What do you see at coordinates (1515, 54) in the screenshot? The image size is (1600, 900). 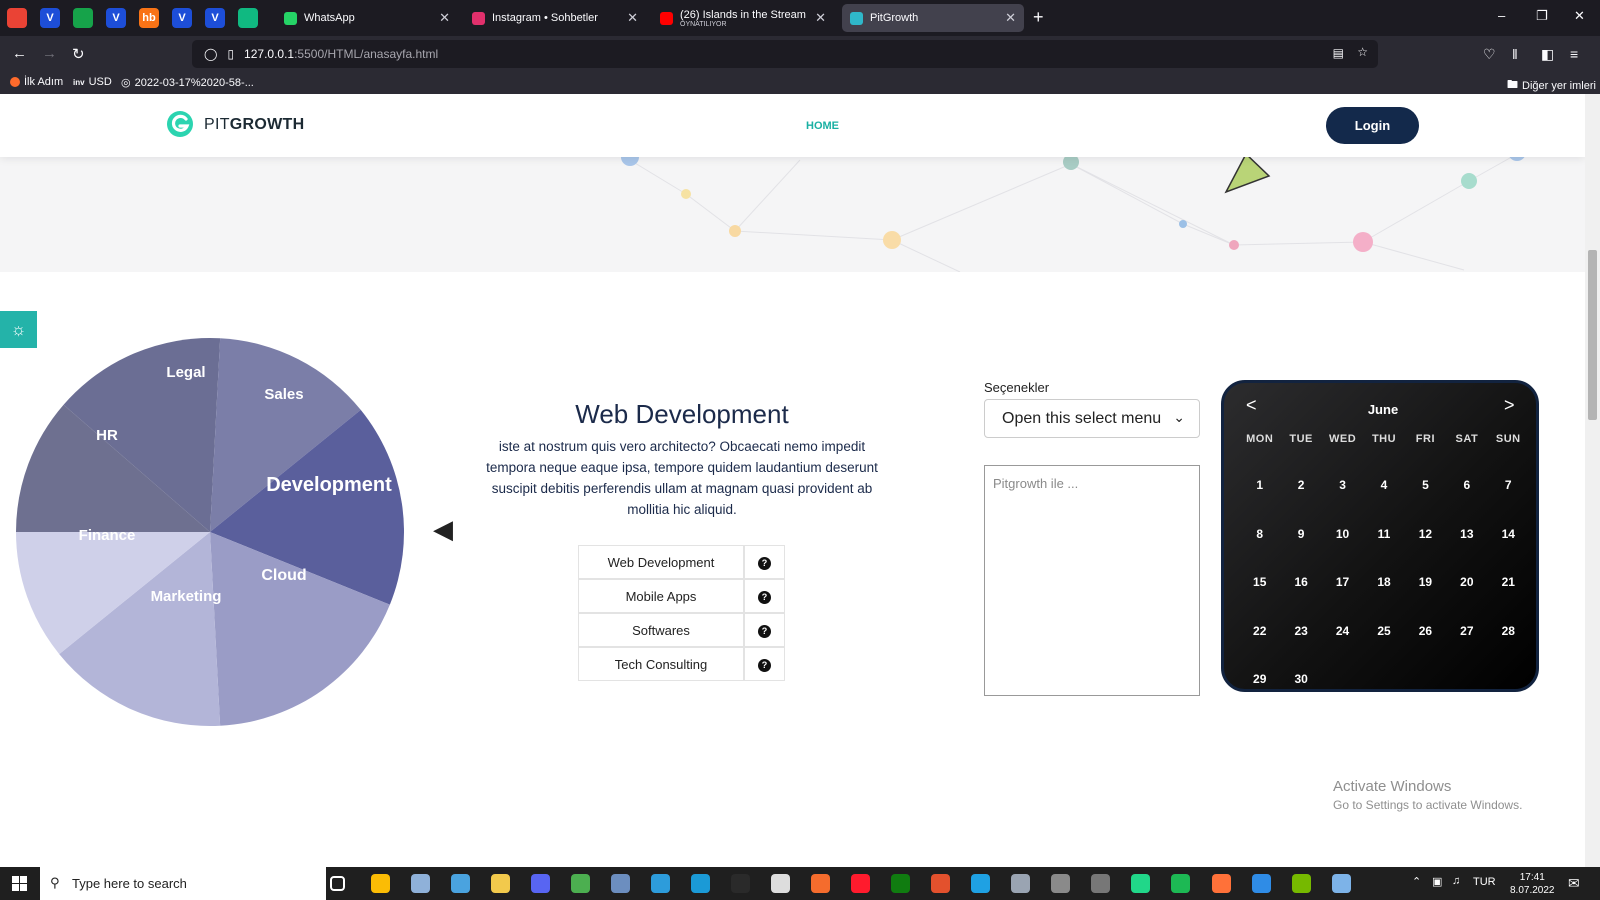 I see `library-icon: ‖` at bounding box center [1515, 54].